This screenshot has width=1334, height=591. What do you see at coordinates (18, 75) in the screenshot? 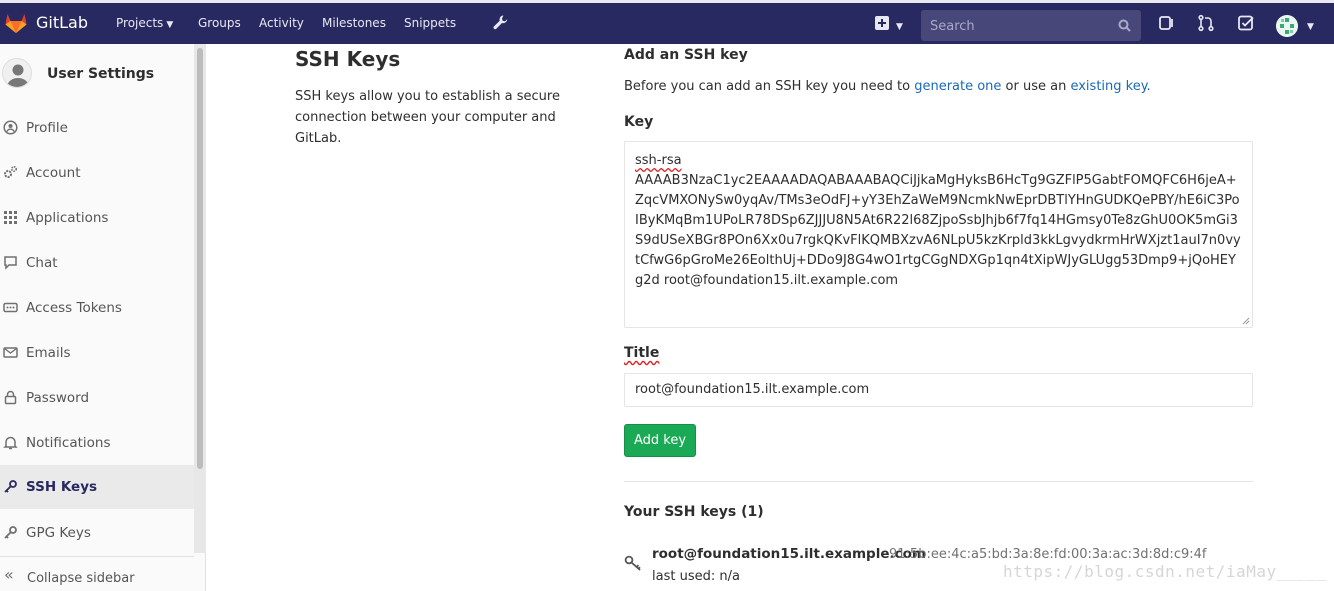
I see `person-icon` at bounding box center [18, 75].